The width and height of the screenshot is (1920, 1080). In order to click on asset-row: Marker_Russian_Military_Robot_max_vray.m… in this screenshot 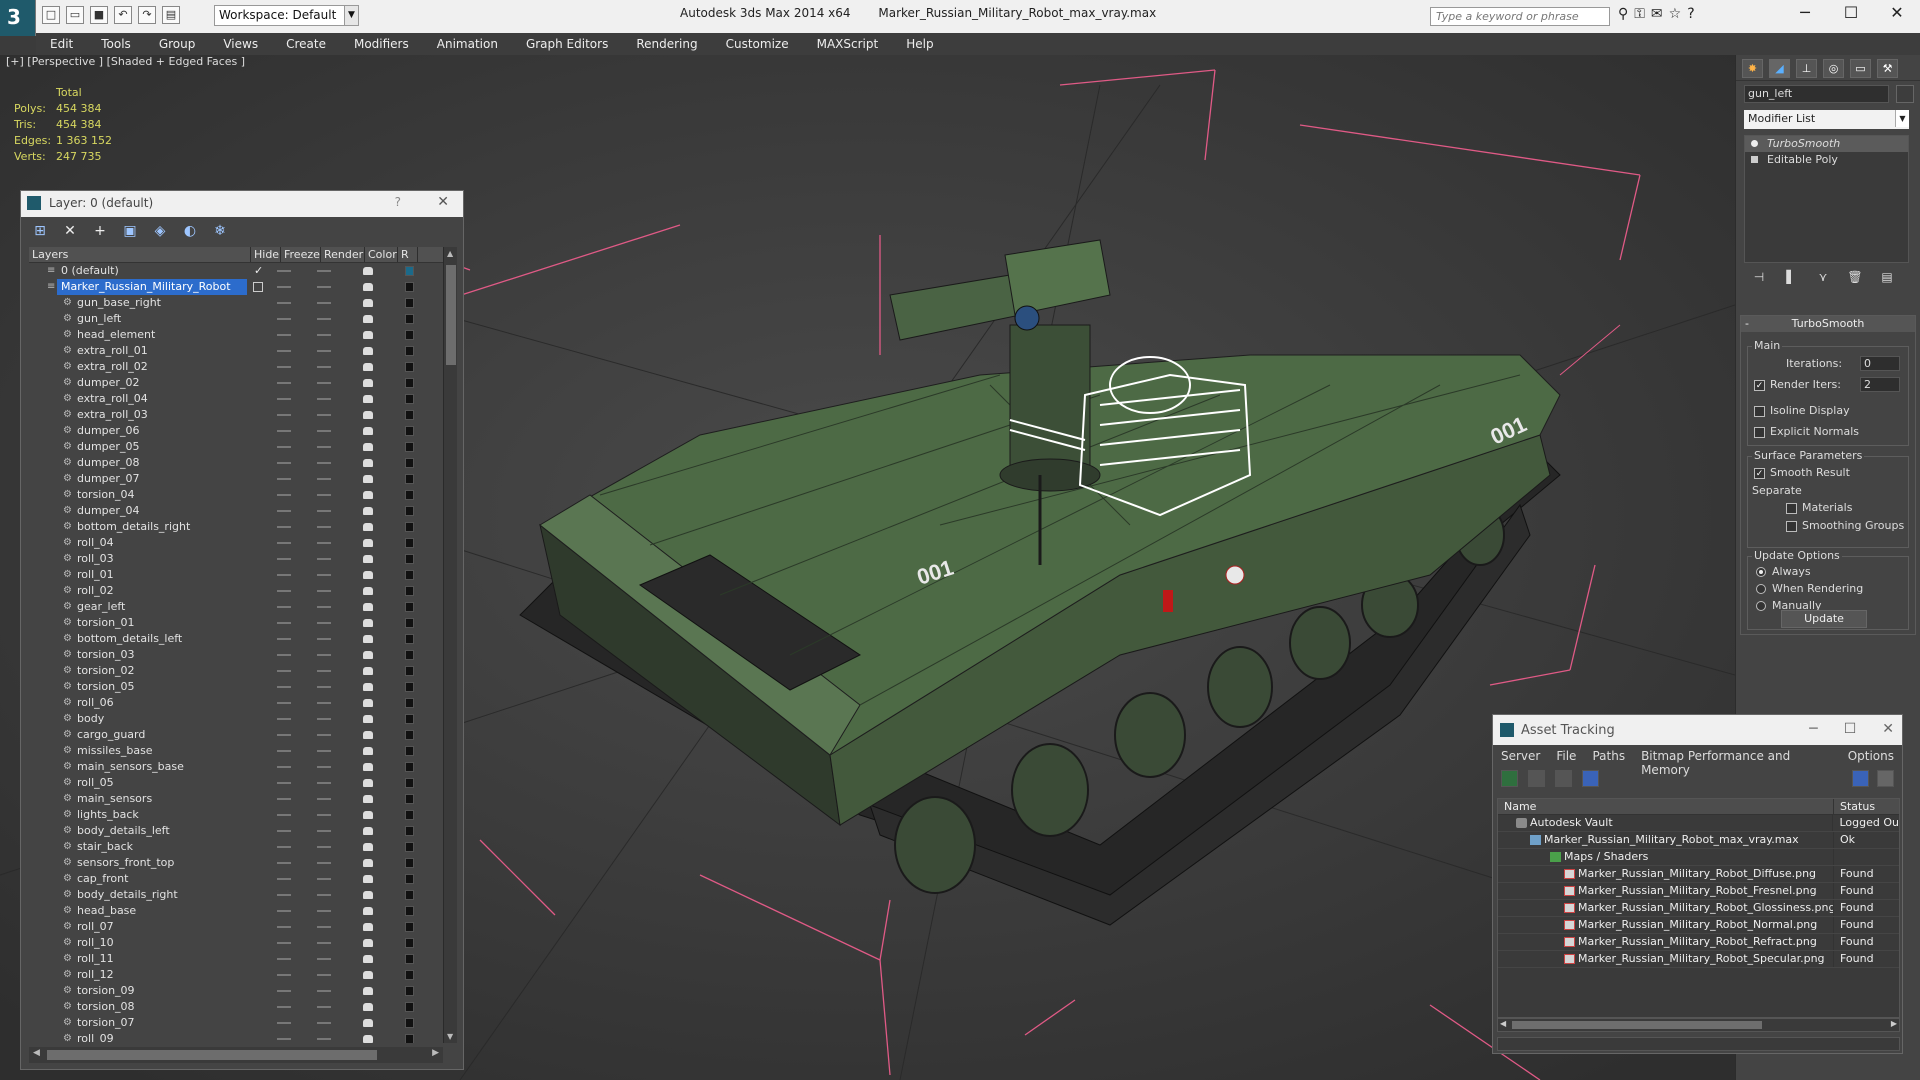, I will do `click(1698, 840)`.